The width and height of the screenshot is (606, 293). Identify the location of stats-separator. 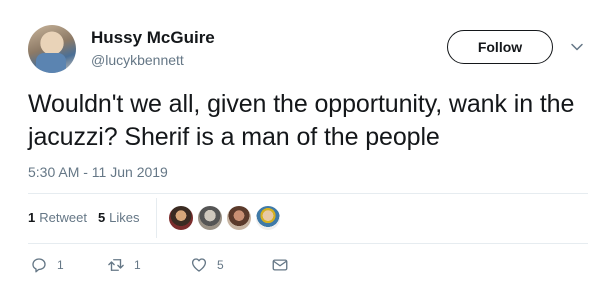
(156, 218).